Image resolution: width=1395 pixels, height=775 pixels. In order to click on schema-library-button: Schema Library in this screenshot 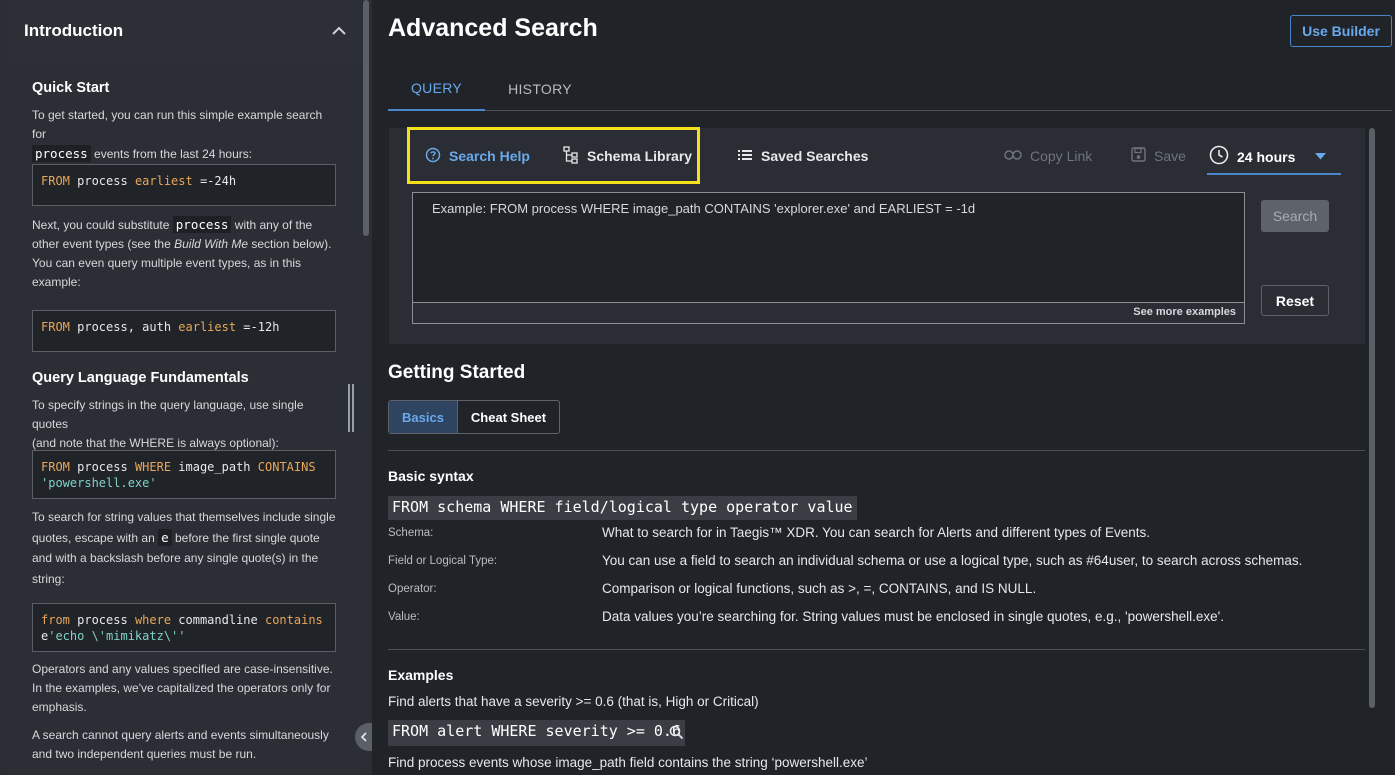, I will do `click(627, 156)`.